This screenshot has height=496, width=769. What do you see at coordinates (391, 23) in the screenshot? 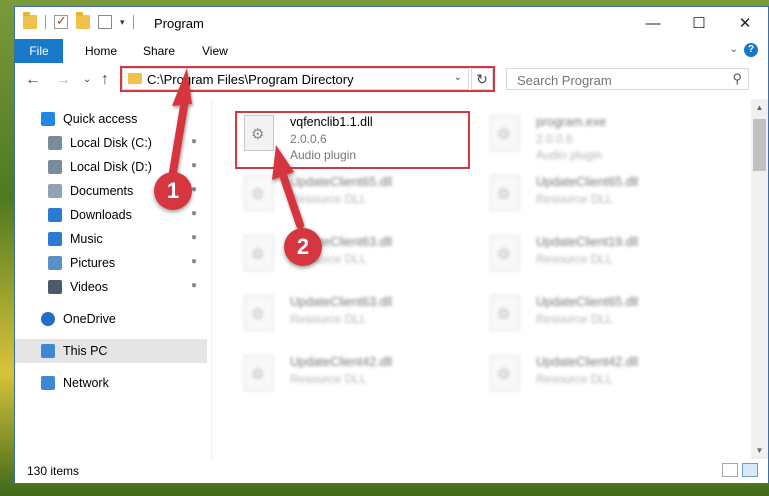
I see `title-bar: ▾ Program — ☐ ✕` at bounding box center [391, 23].